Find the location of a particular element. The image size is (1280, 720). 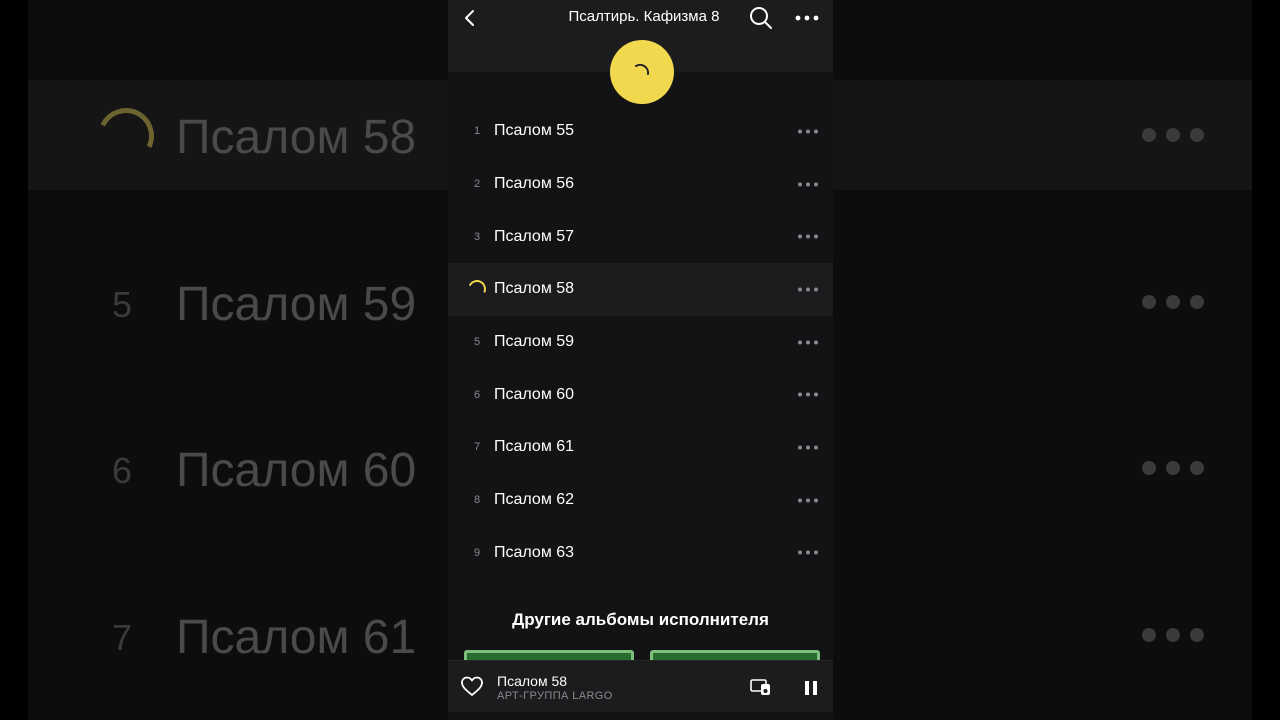

track-row: 8 Псалом 62 is located at coordinates (640, 500).